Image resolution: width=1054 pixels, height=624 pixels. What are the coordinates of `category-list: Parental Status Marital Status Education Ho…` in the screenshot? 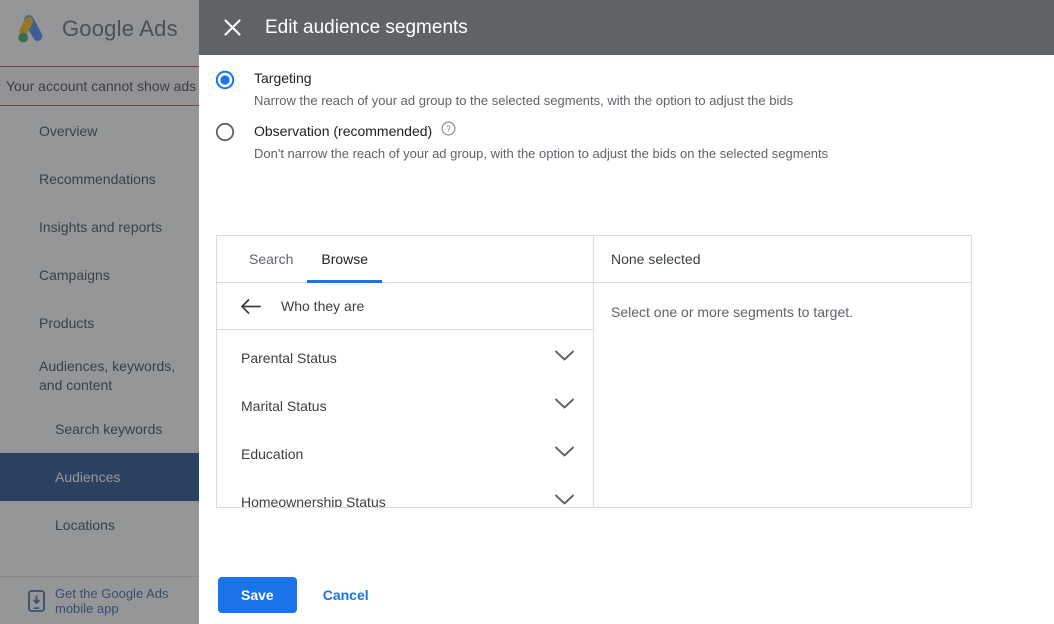 It's located at (405, 418).